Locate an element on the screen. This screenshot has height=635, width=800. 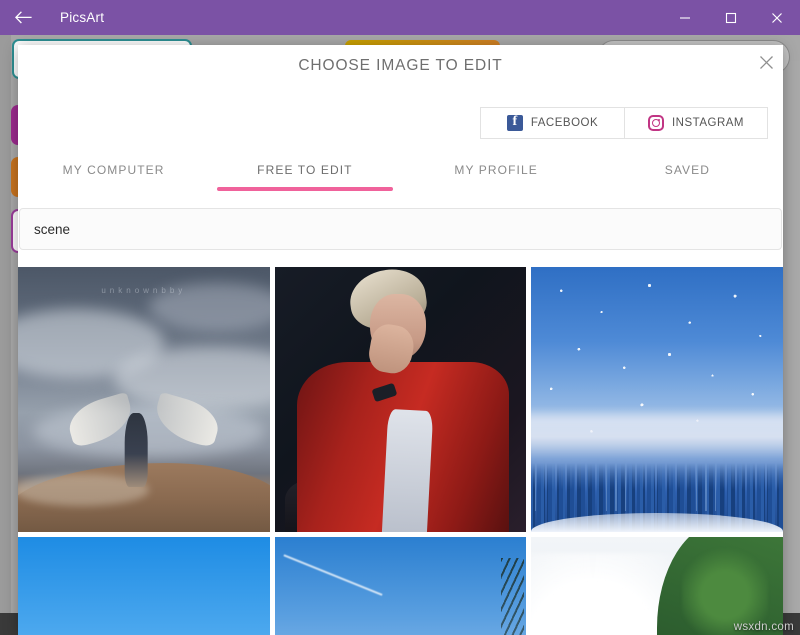
instagram-import-button: INSTAGRAM is located at coordinates (695, 123).